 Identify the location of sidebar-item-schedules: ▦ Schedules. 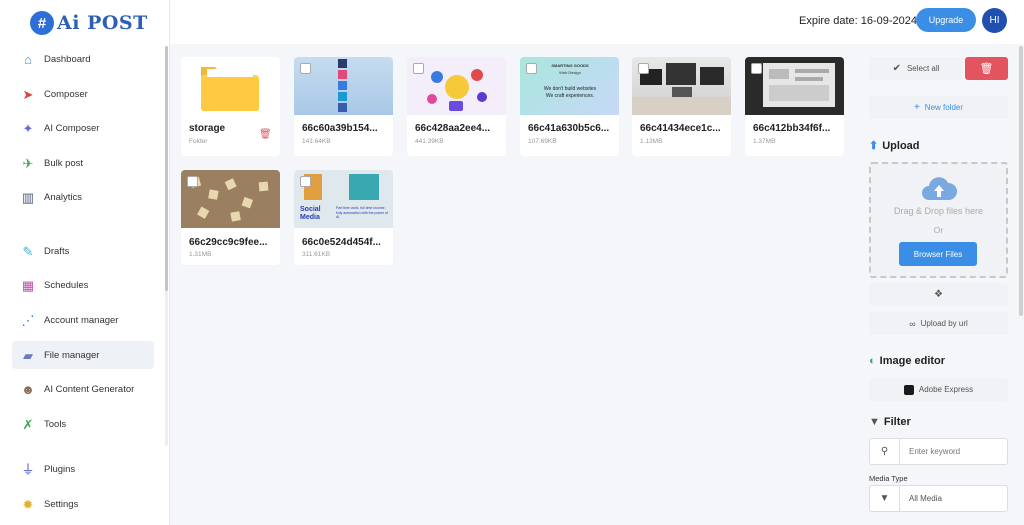
(83, 285).